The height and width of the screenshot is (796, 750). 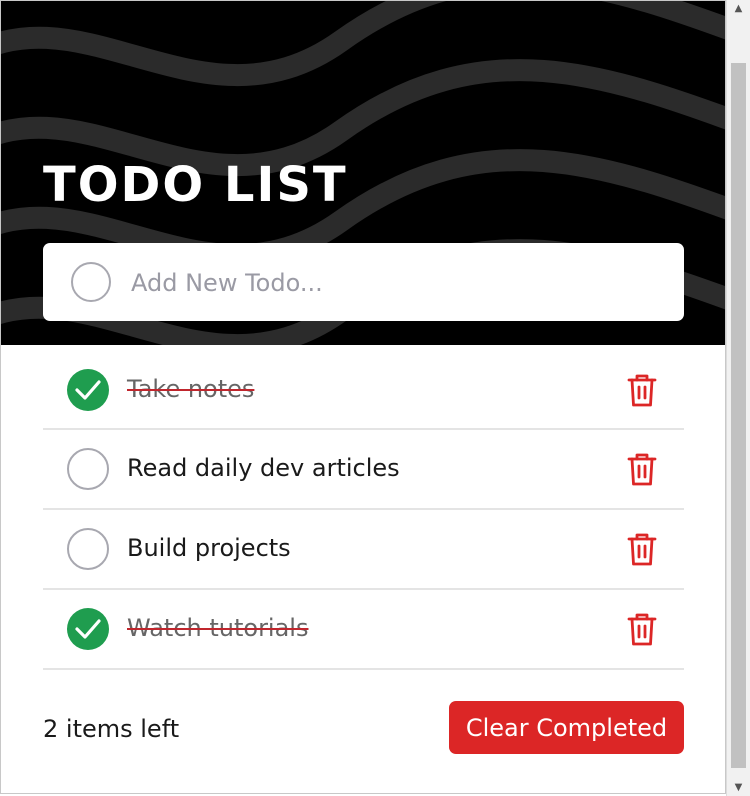 I want to click on new-todo-input, so click(x=396, y=283).